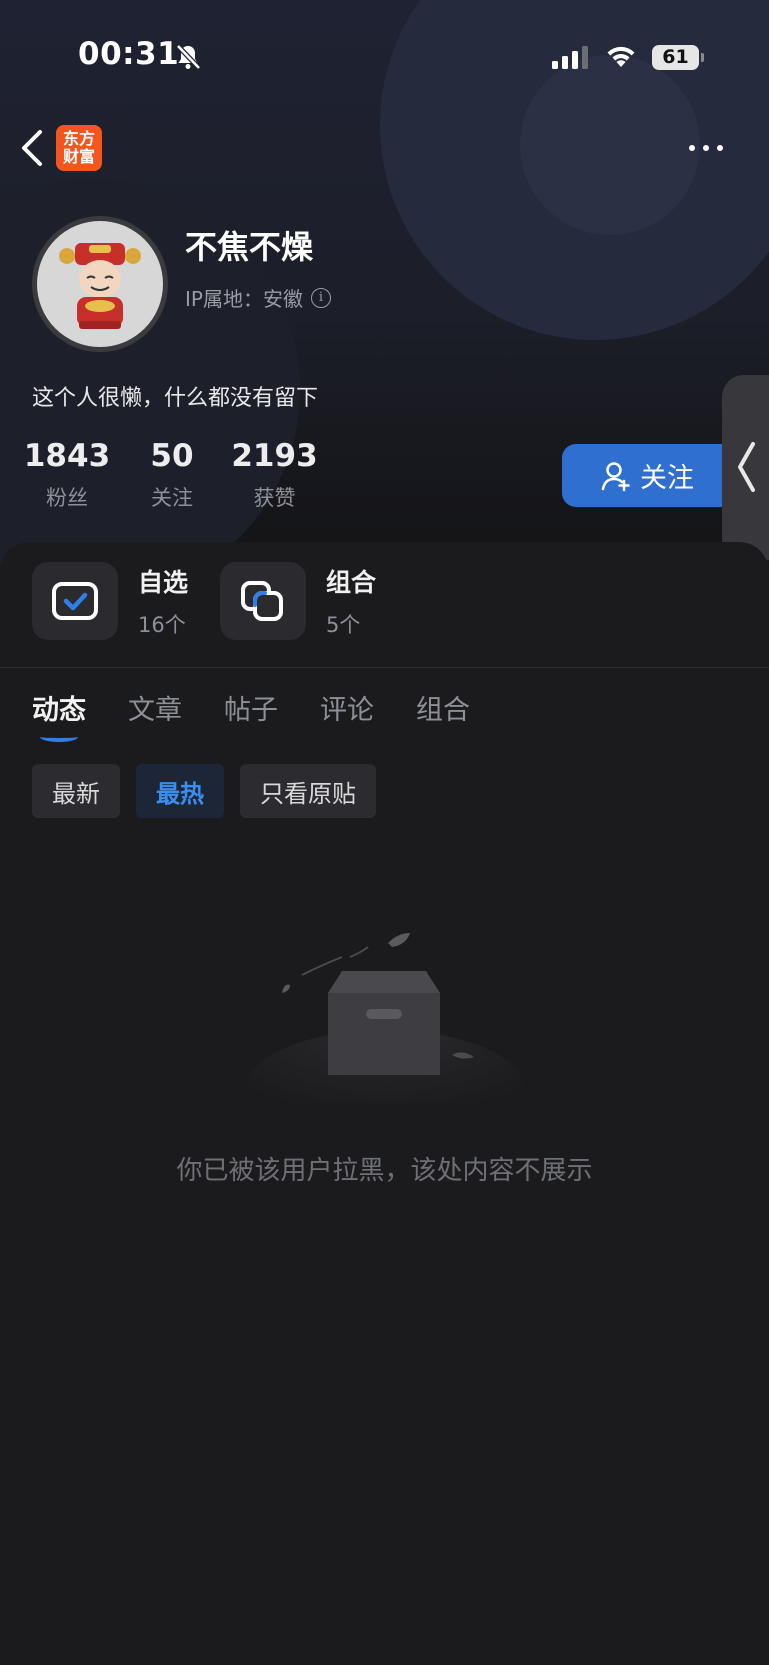 The image size is (769, 1665). Describe the element at coordinates (188, 57) in the screenshot. I see `bell-muted-icon` at that location.